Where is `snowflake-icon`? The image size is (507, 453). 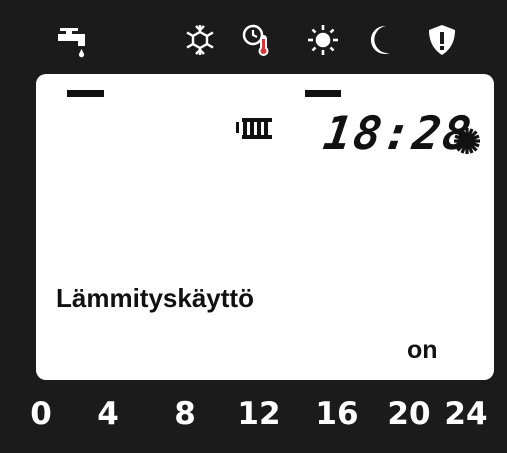
snowflake-icon is located at coordinates (200, 40).